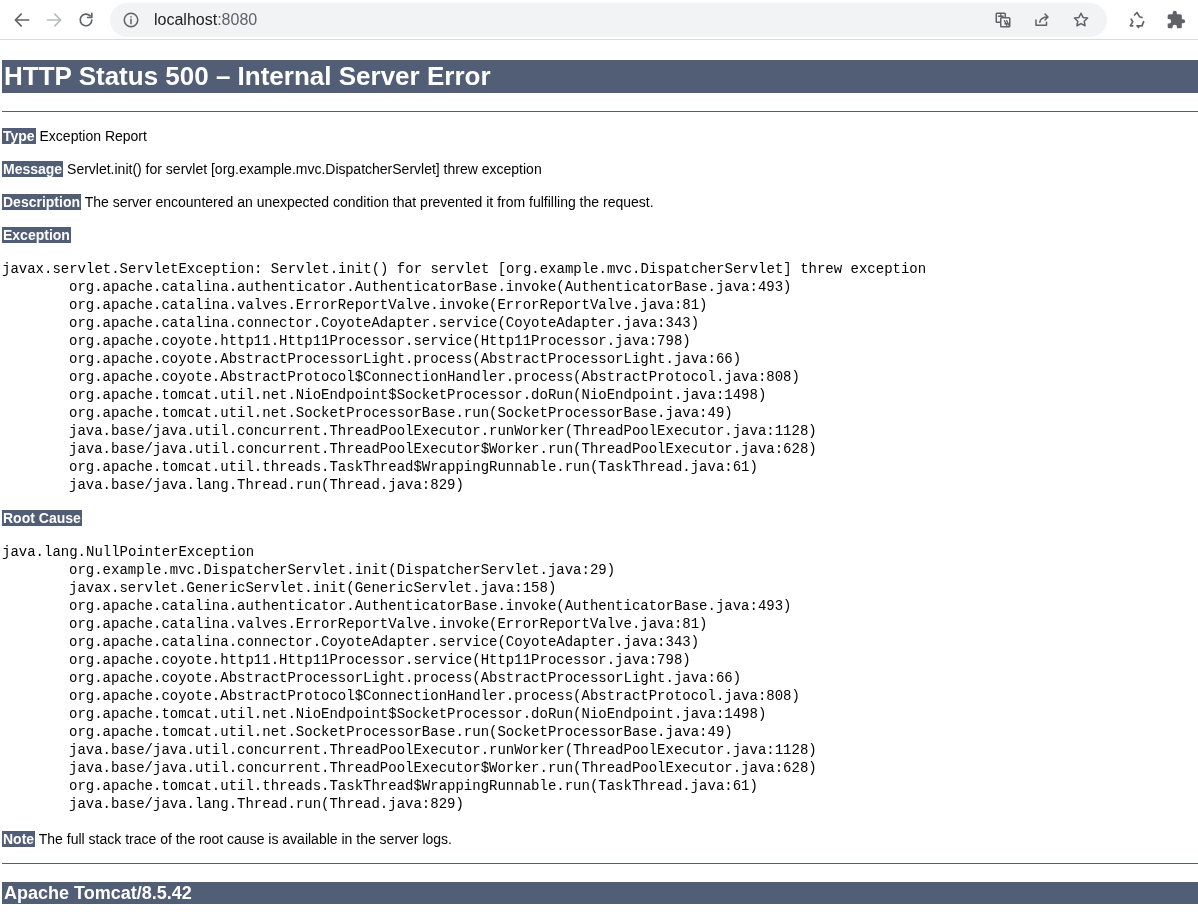 The image size is (1198, 912). What do you see at coordinates (131, 19) in the screenshot?
I see `info-icon` at bounding box center [131, 19].